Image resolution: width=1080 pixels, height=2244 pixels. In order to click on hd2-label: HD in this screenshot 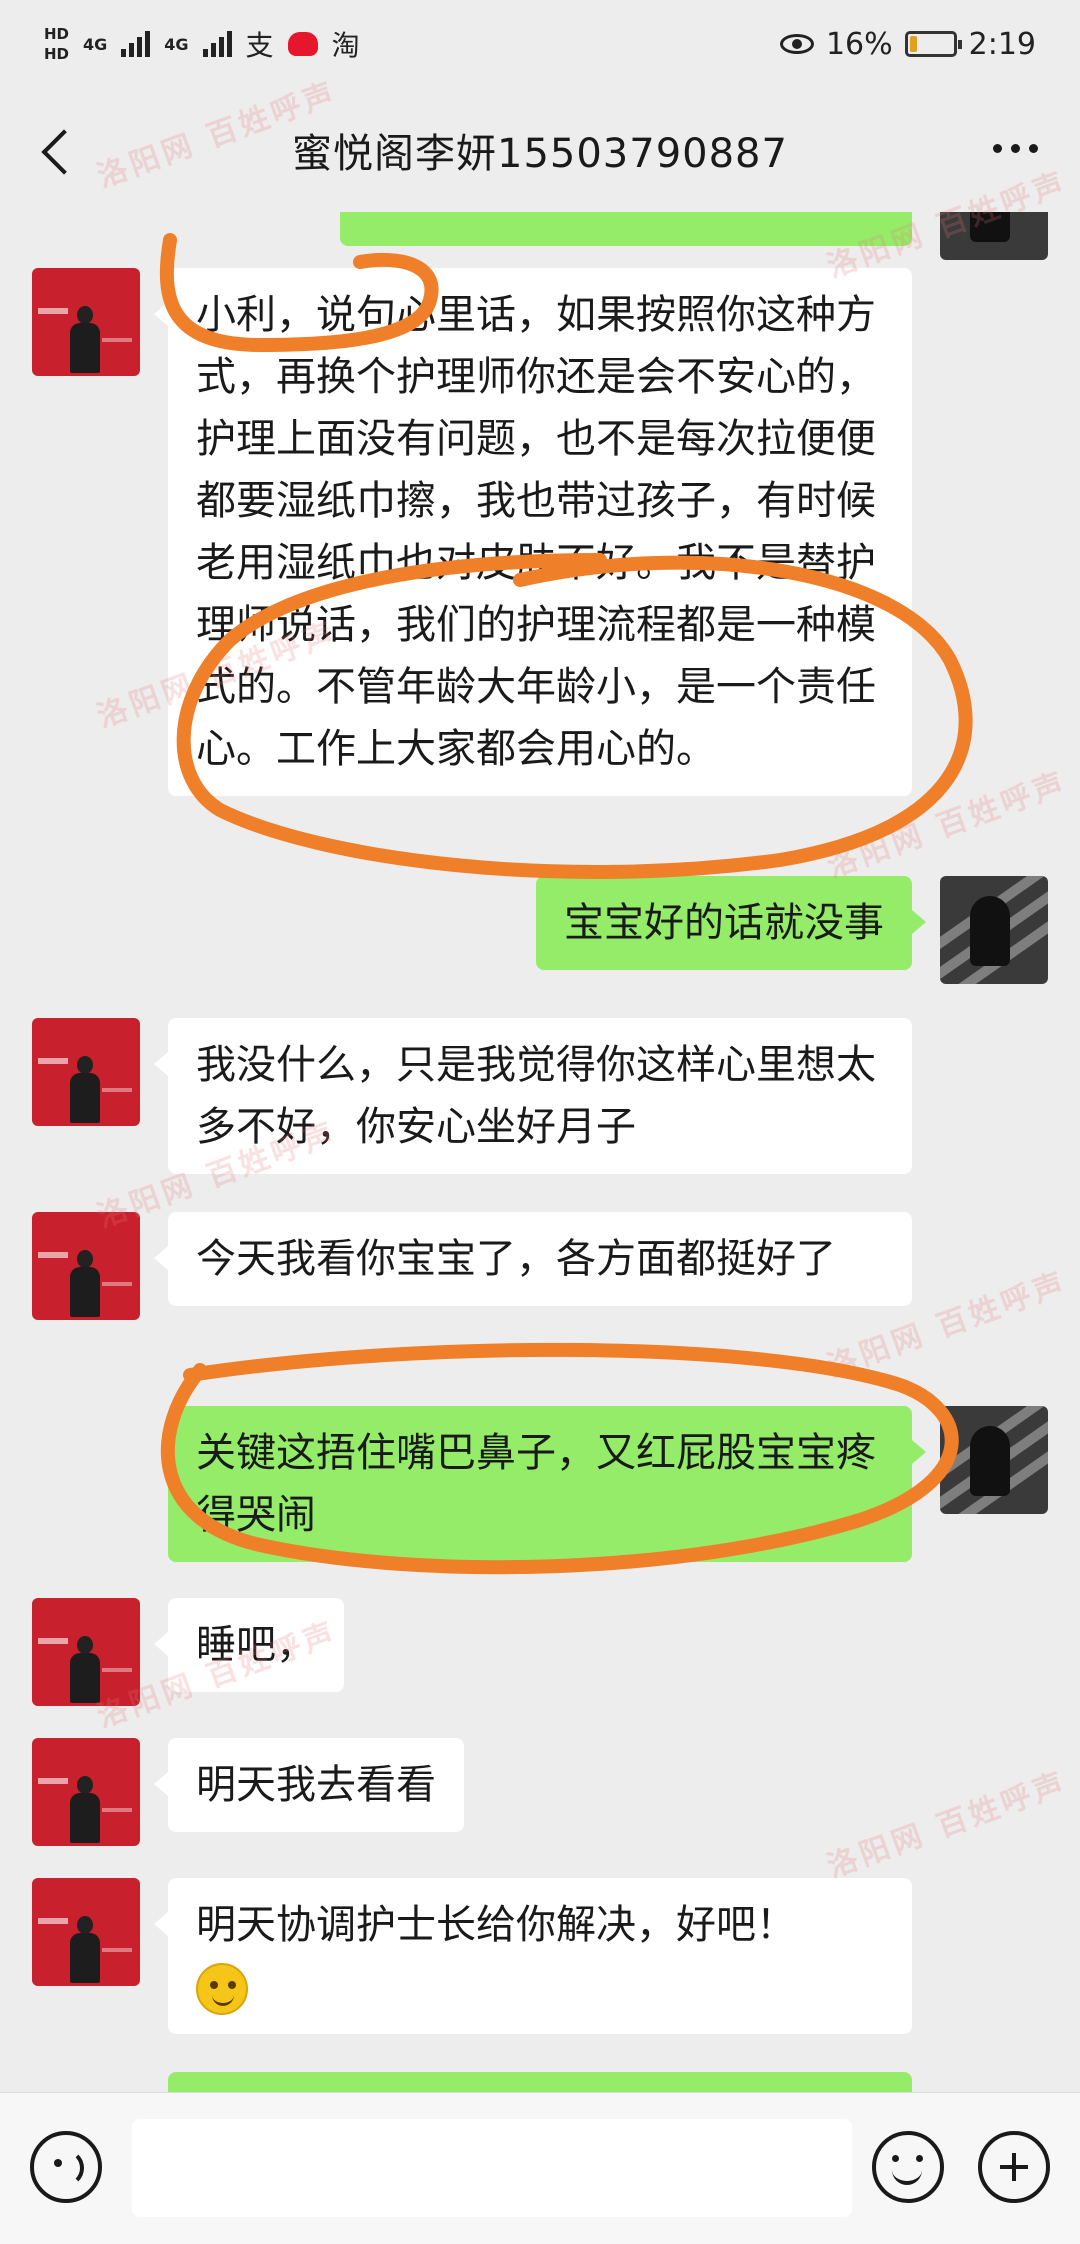, I will do `click(57, 54)`.